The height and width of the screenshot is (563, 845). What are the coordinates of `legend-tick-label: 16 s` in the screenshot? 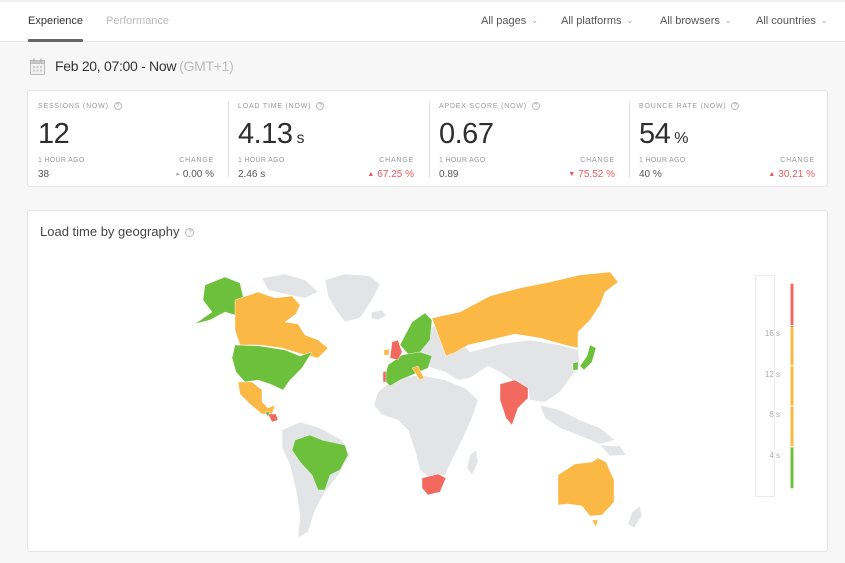 It's located at (772, 334).